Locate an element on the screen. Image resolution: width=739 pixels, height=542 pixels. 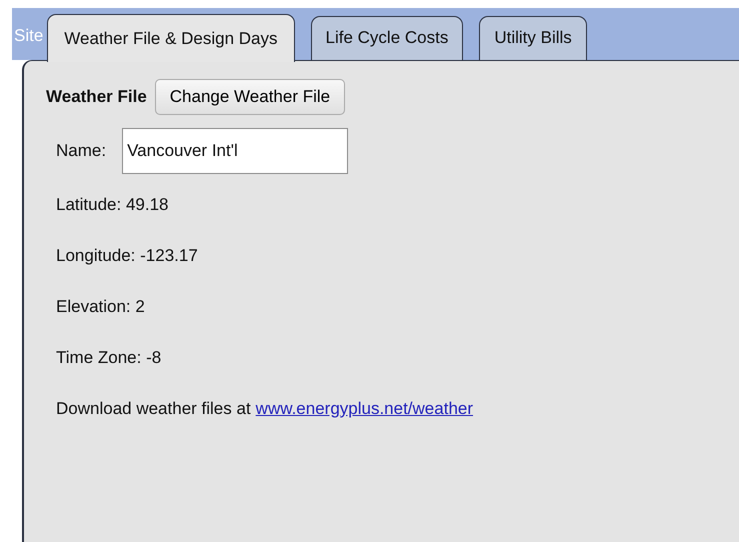
name-label: Name: is located at coordinates (81, 151).